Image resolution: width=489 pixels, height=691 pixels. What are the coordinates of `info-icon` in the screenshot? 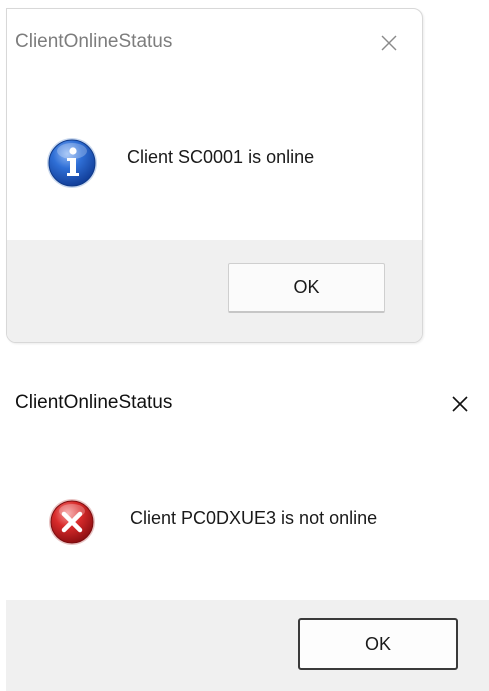 It's located at (72, 165).